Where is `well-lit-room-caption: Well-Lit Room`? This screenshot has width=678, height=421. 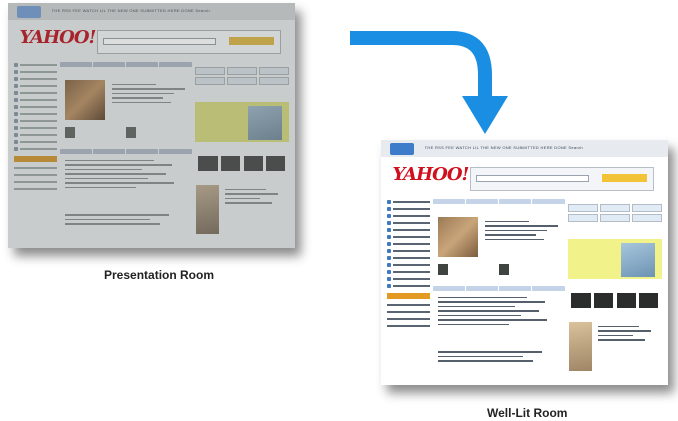 well-lit-room-caption: Well-Lit Room is located at coordinates (527, 413).